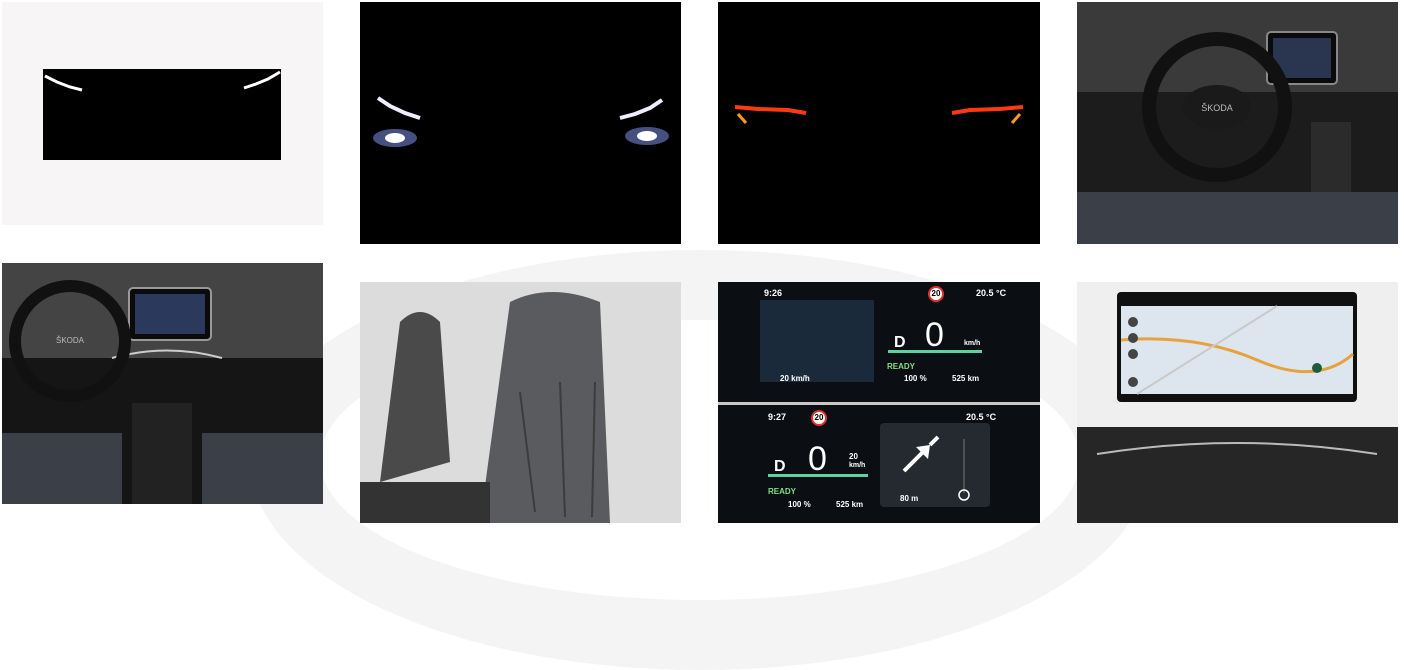 Image resolution: width=1404 pixels, height=670 pixels. I want to click on interior-dashboard-illustration: ŠKODA, so click(162, 383).